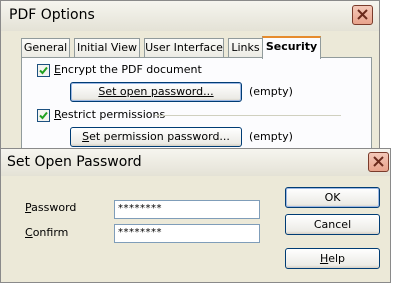 The image size is (395, 283). Describe the element at coordinates (187, 209) in the screenshot. I see `password-field: ********` at that location.